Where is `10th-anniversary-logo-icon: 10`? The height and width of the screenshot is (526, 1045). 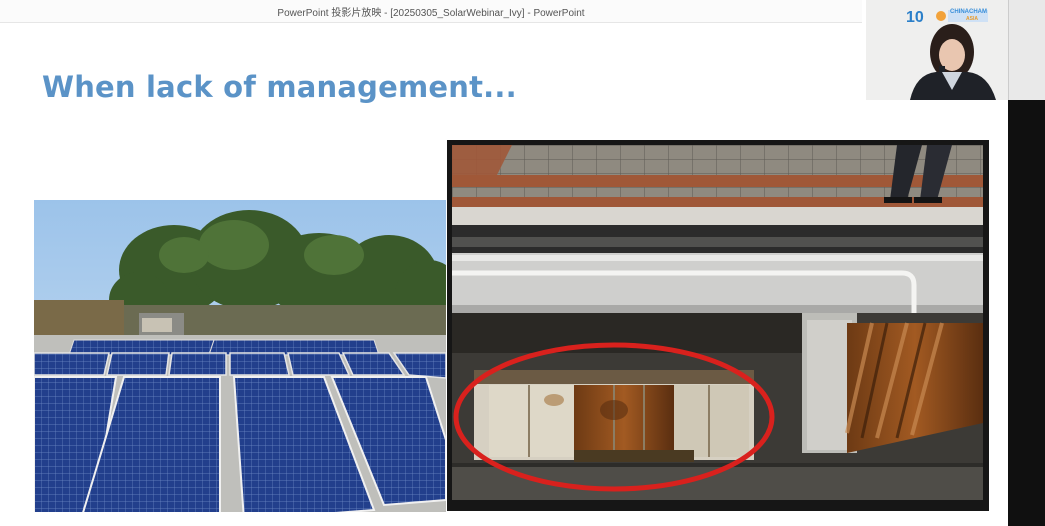 10th-anniversary-logo-icon: 10 is located at coordinates (915, 17).